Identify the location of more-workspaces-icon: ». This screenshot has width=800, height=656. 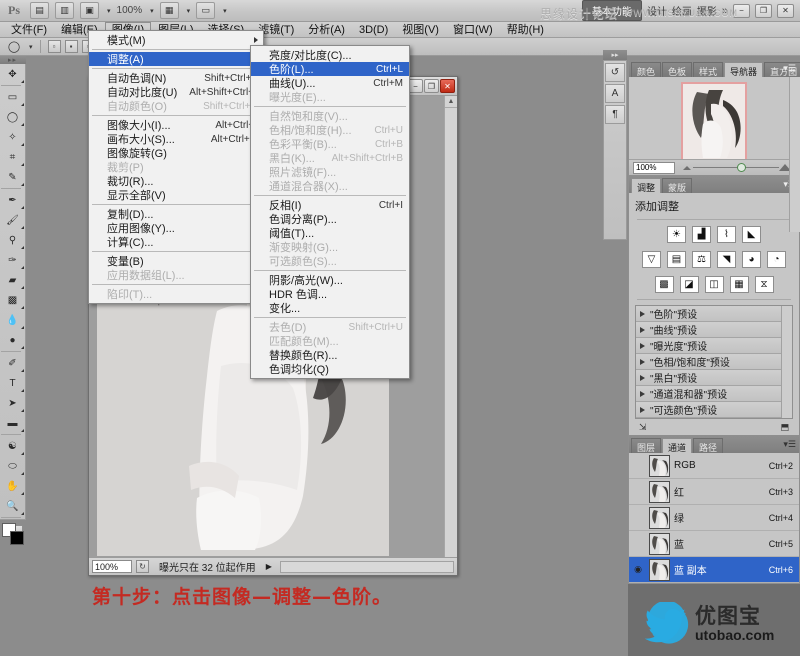
(725, 11).